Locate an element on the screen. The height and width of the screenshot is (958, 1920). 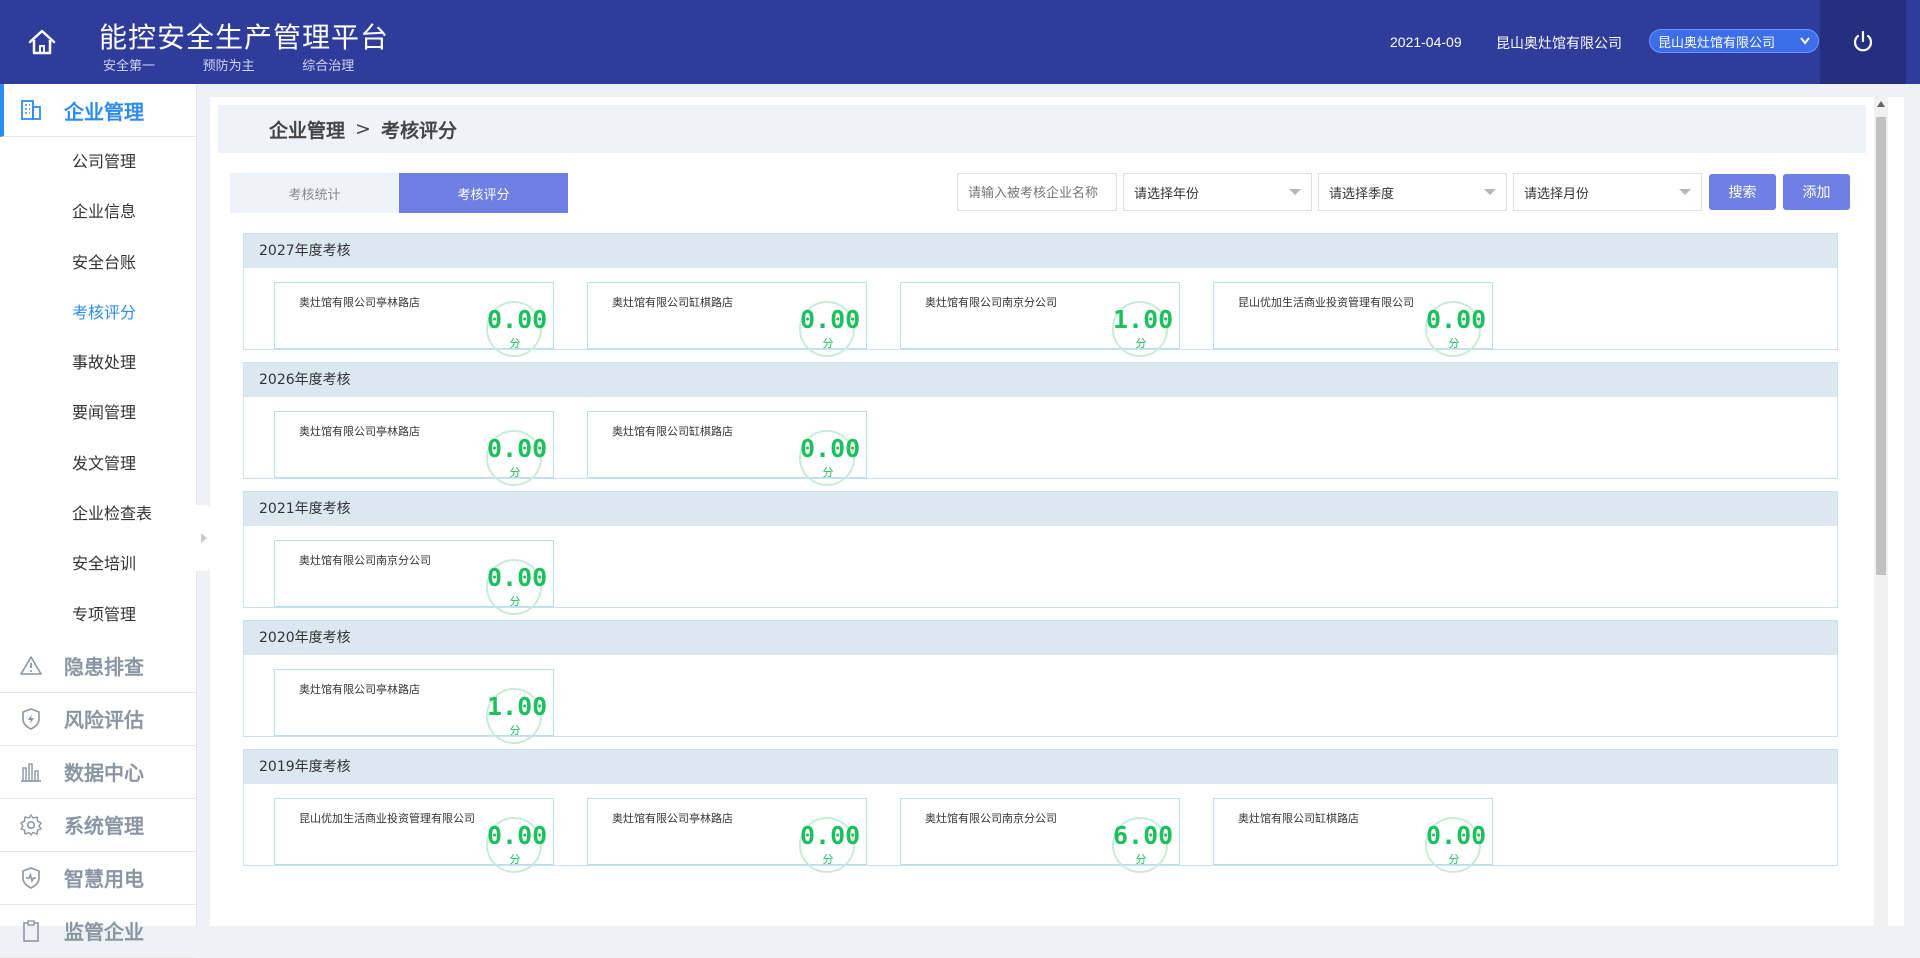
score-card: 奥灶馆有限公司南京分公司 1.00 分 is located at coordinates (1040, 319).